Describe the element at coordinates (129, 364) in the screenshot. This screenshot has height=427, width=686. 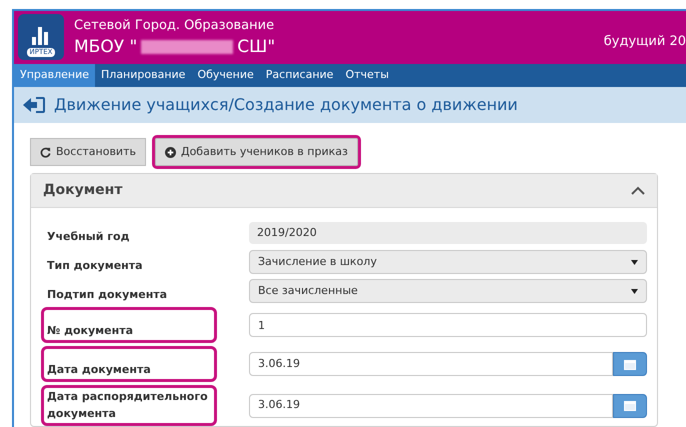
I see `field-label: Дата документа` at that location.